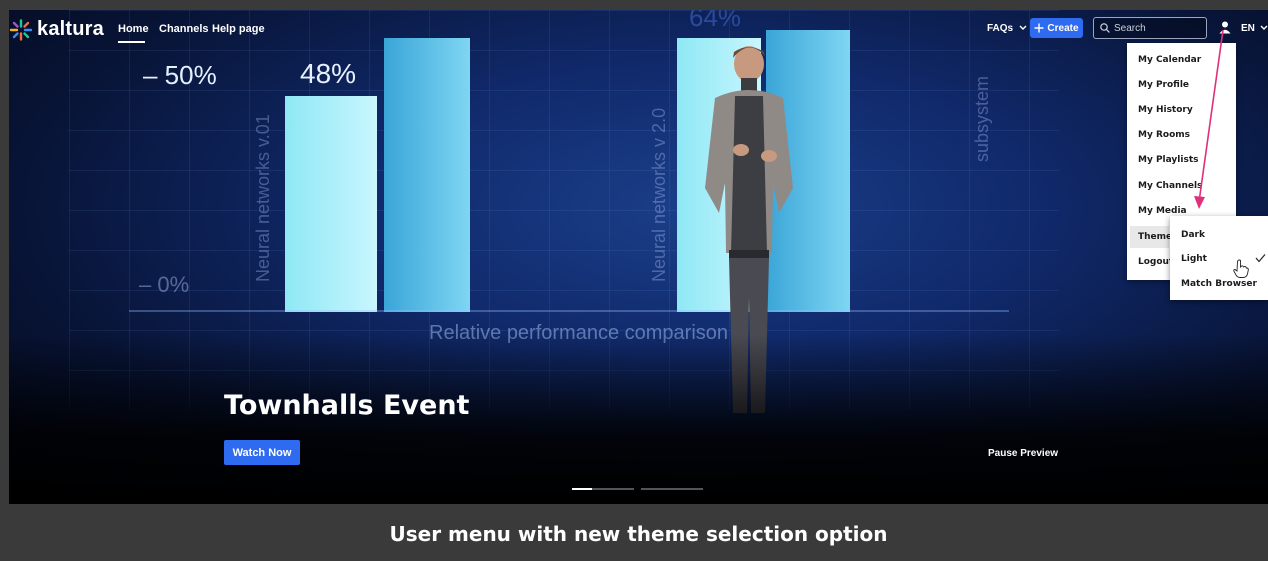 The image size is (1268, 561). What do you see at coordinates (70, 29) in the screenshot?
I see `logo-text: kaltura` at bounding box center [70, 29].